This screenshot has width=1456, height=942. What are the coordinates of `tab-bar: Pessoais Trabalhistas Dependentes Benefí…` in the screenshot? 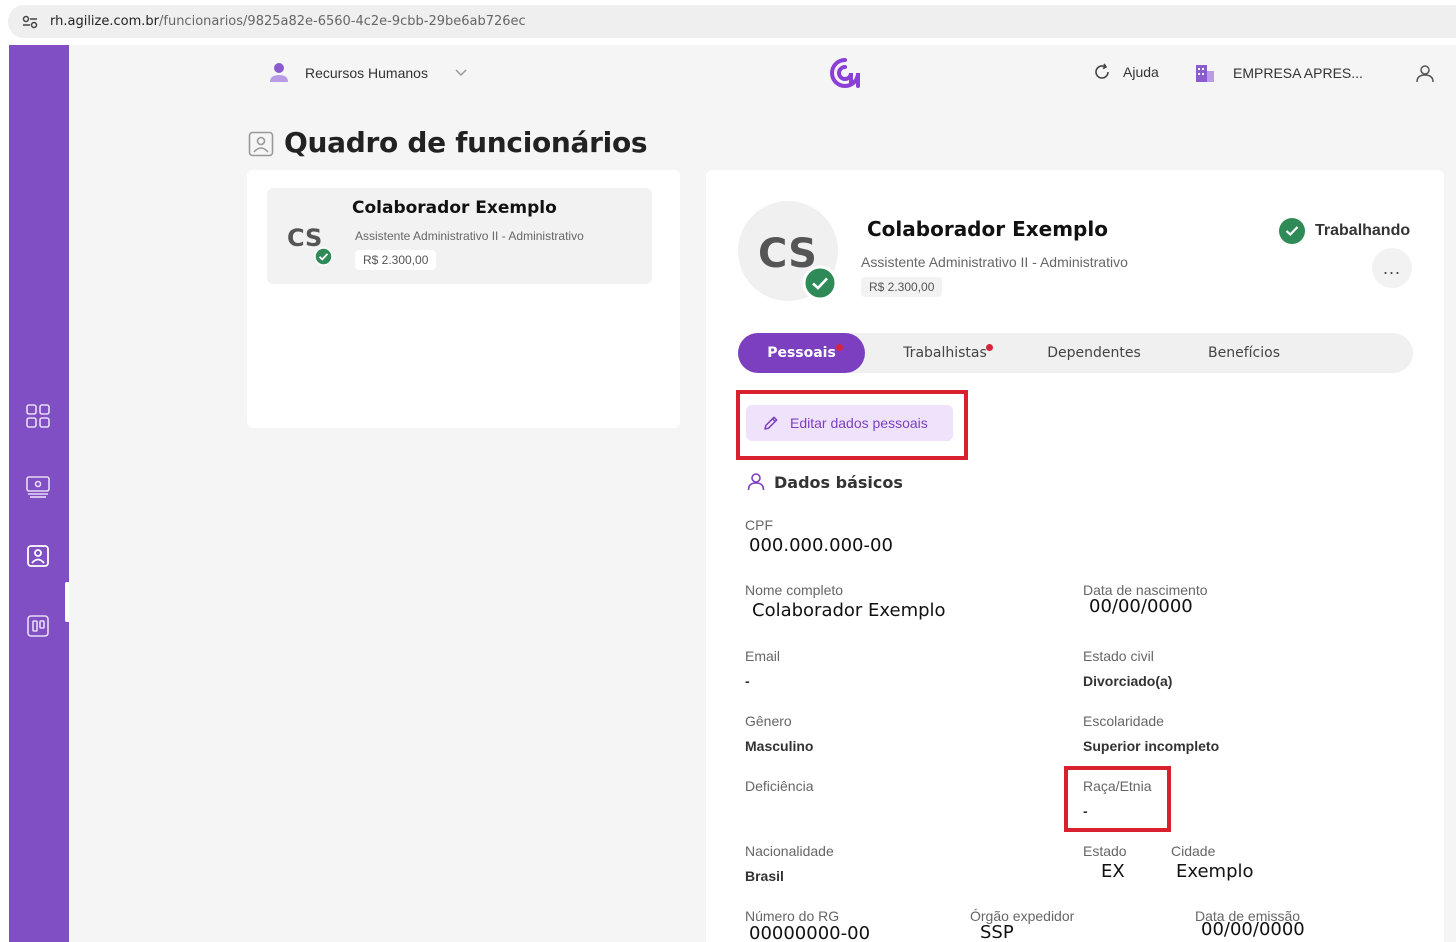 It's located at (1075, 353).